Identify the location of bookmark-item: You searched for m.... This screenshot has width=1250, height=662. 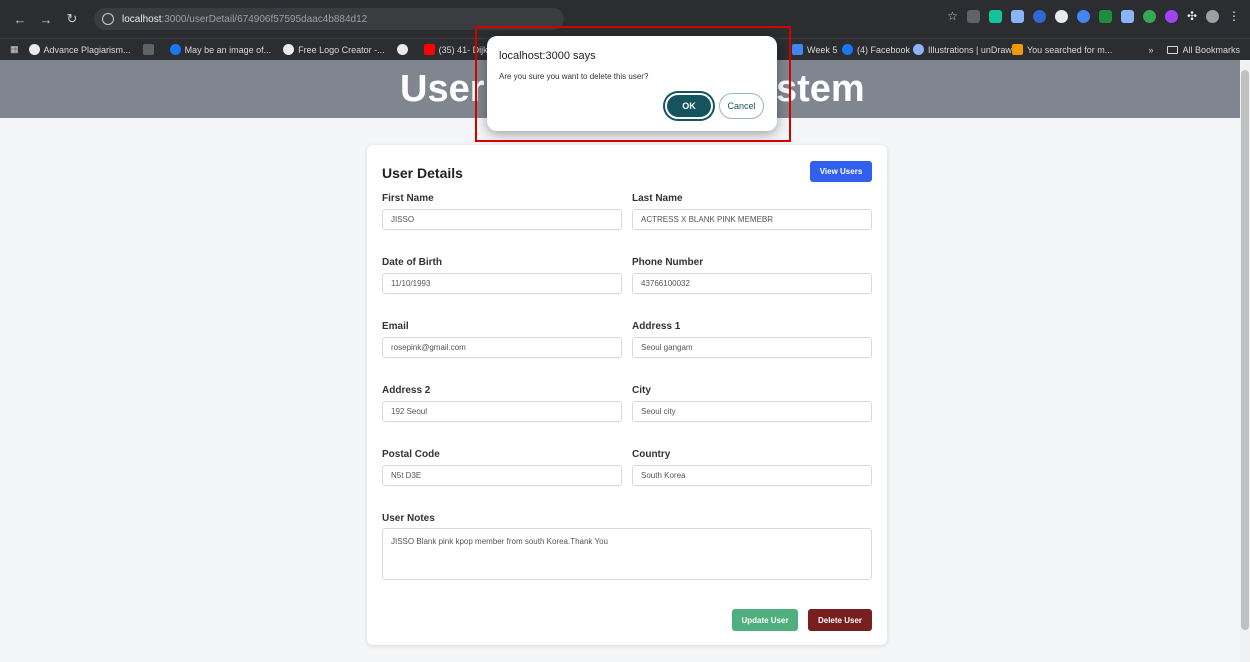
(1062, 49).